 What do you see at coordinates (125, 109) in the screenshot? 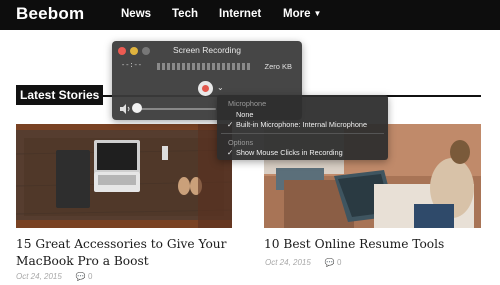
I see `speaker-icon` at bounding box center [125, 109].